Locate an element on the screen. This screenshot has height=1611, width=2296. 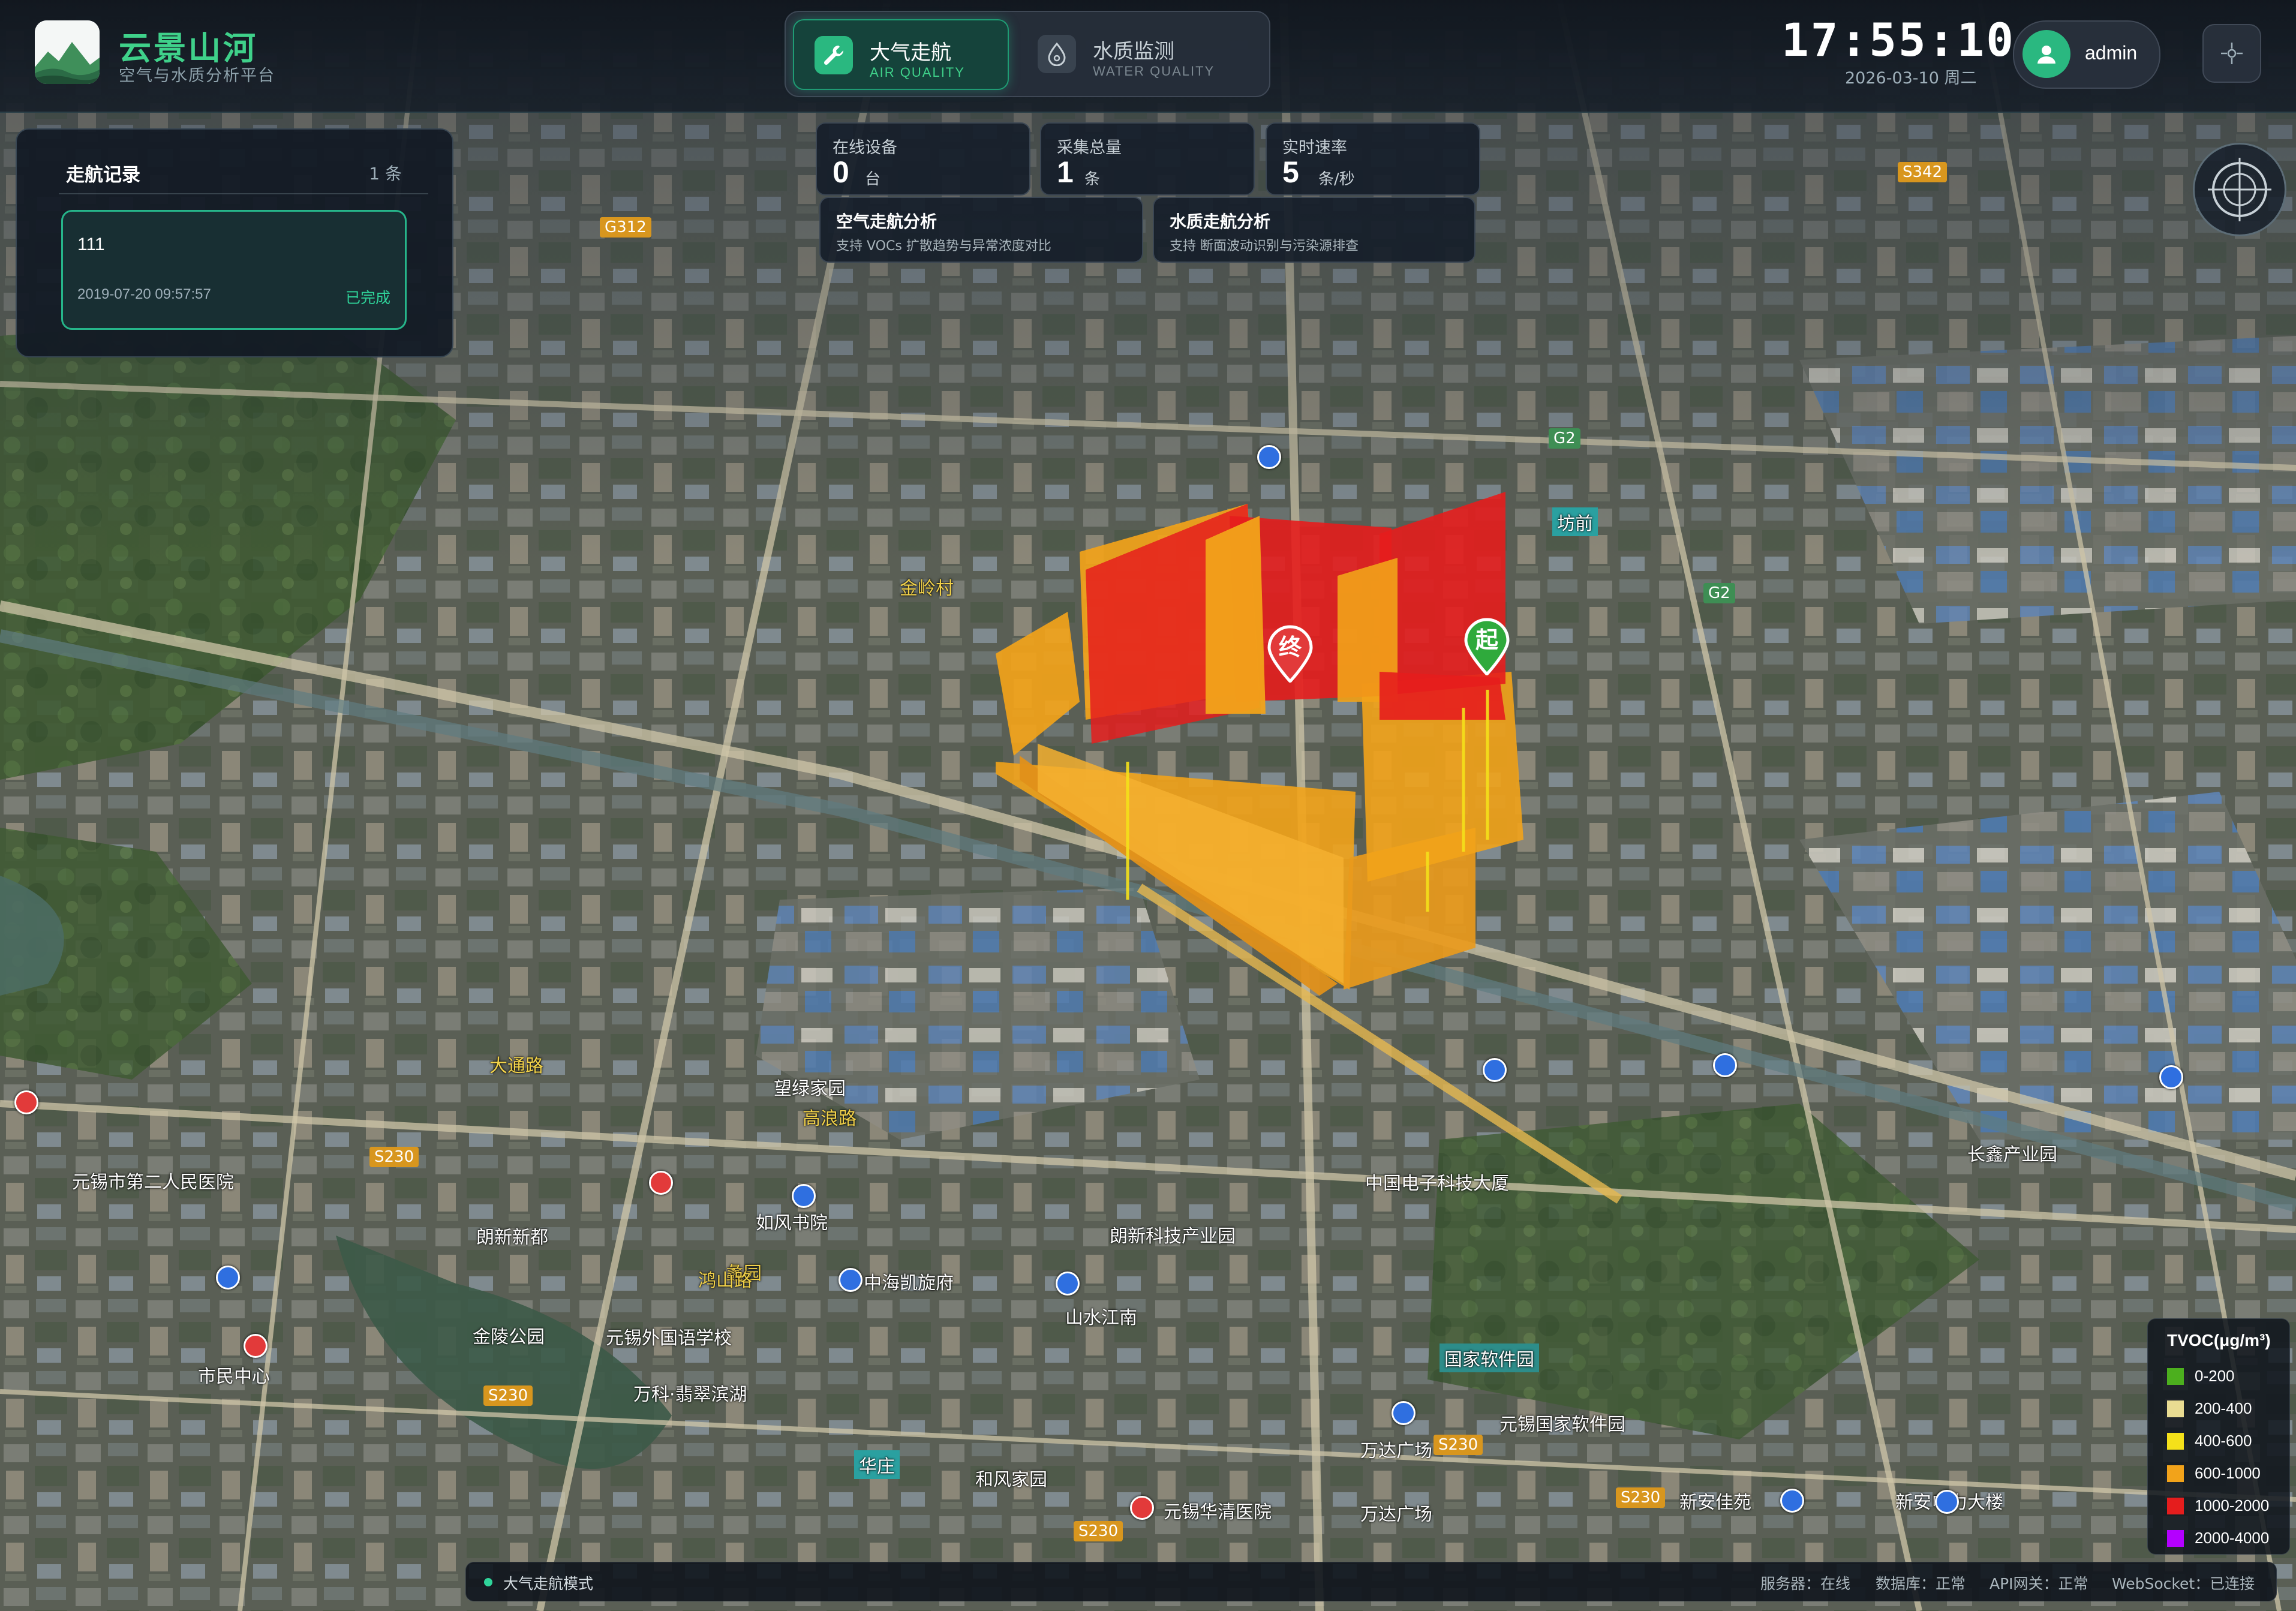
map-label: 新安佳苑 is located at coordinates (1715, 1502).